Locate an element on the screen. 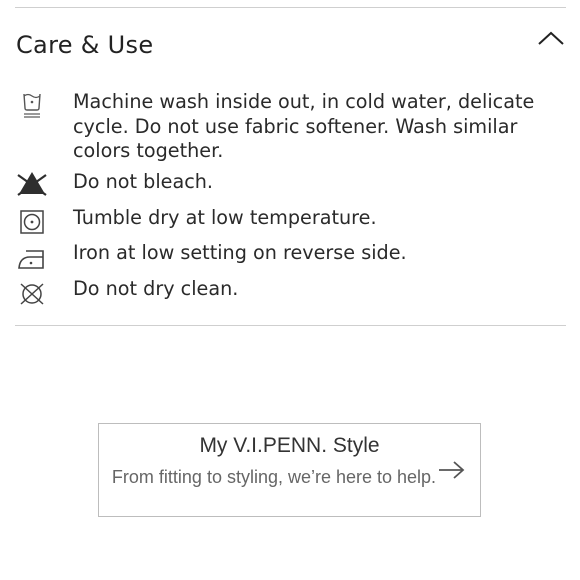 Image resolution: width=580 pixels, height=580 pixels. arrow-right-icon is located at coordinates (452, 470).